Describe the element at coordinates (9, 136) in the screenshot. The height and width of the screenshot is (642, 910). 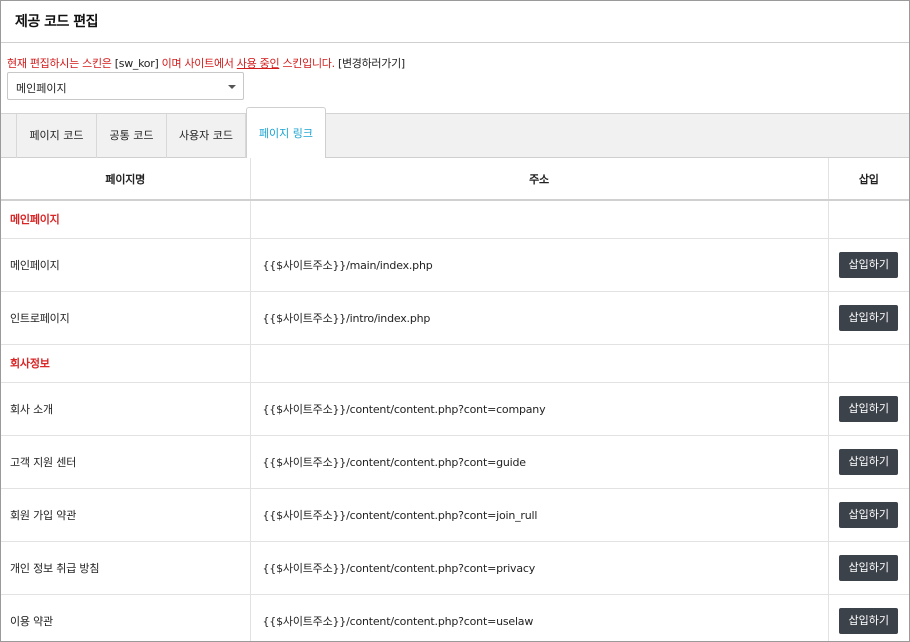
I see `tab-bar-spacer` at that location.